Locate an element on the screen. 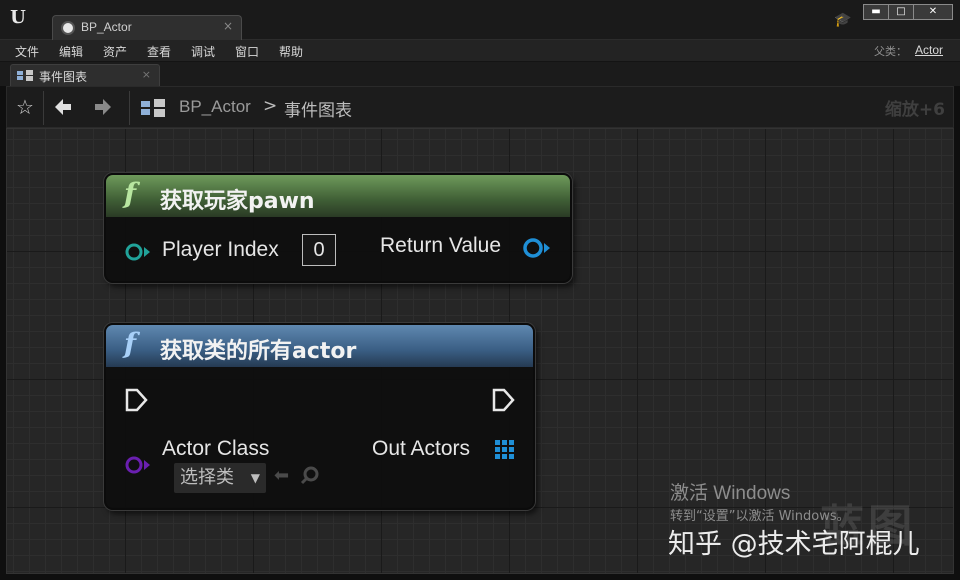  actor-class-pin-icon is located at coordinates (138, 465).